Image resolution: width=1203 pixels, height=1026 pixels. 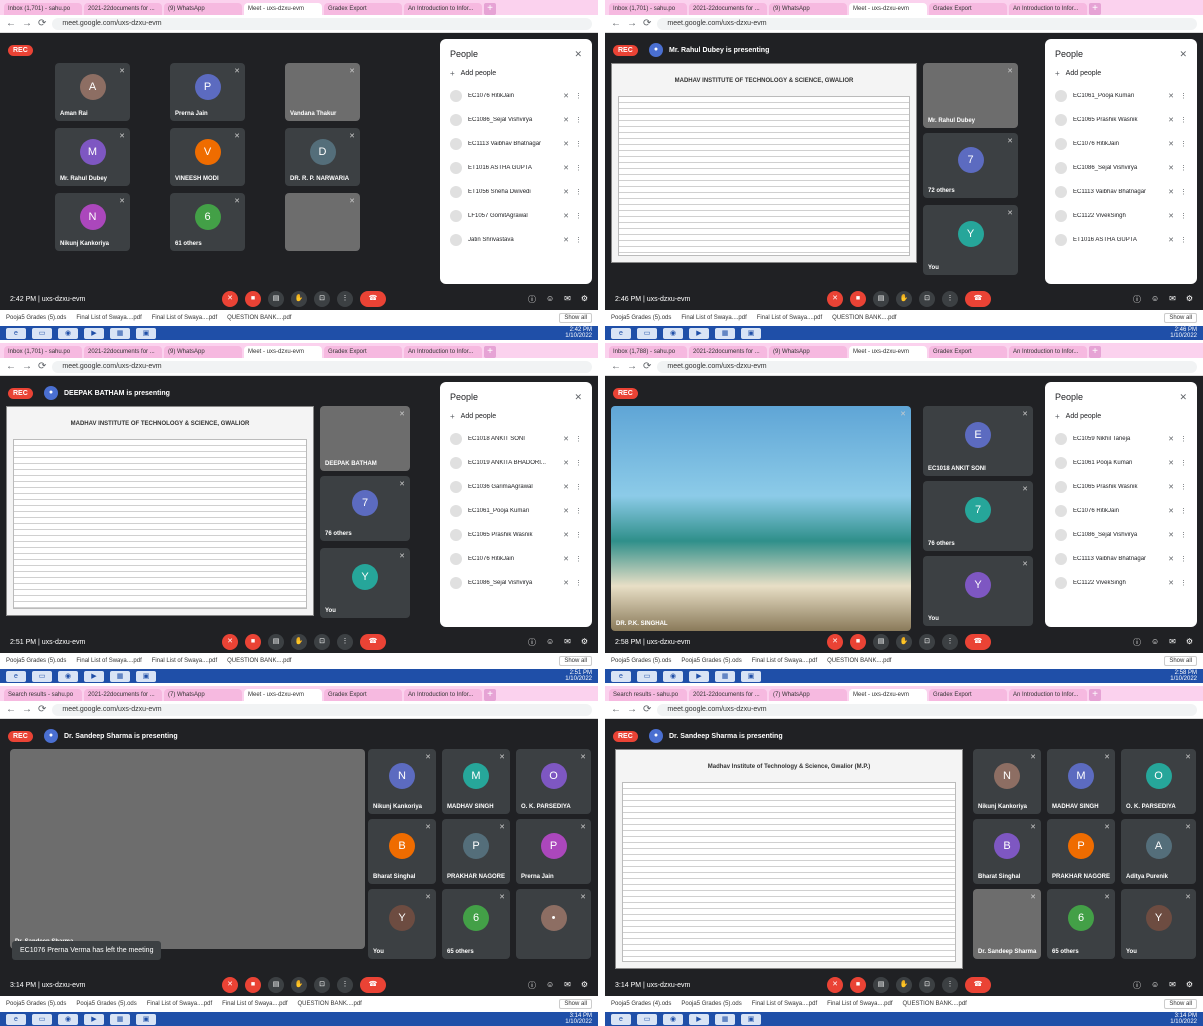 I want to click on participant-row: EC1061_Pooja Kumari ✕ ⋮, so click(x=1121, y=96).